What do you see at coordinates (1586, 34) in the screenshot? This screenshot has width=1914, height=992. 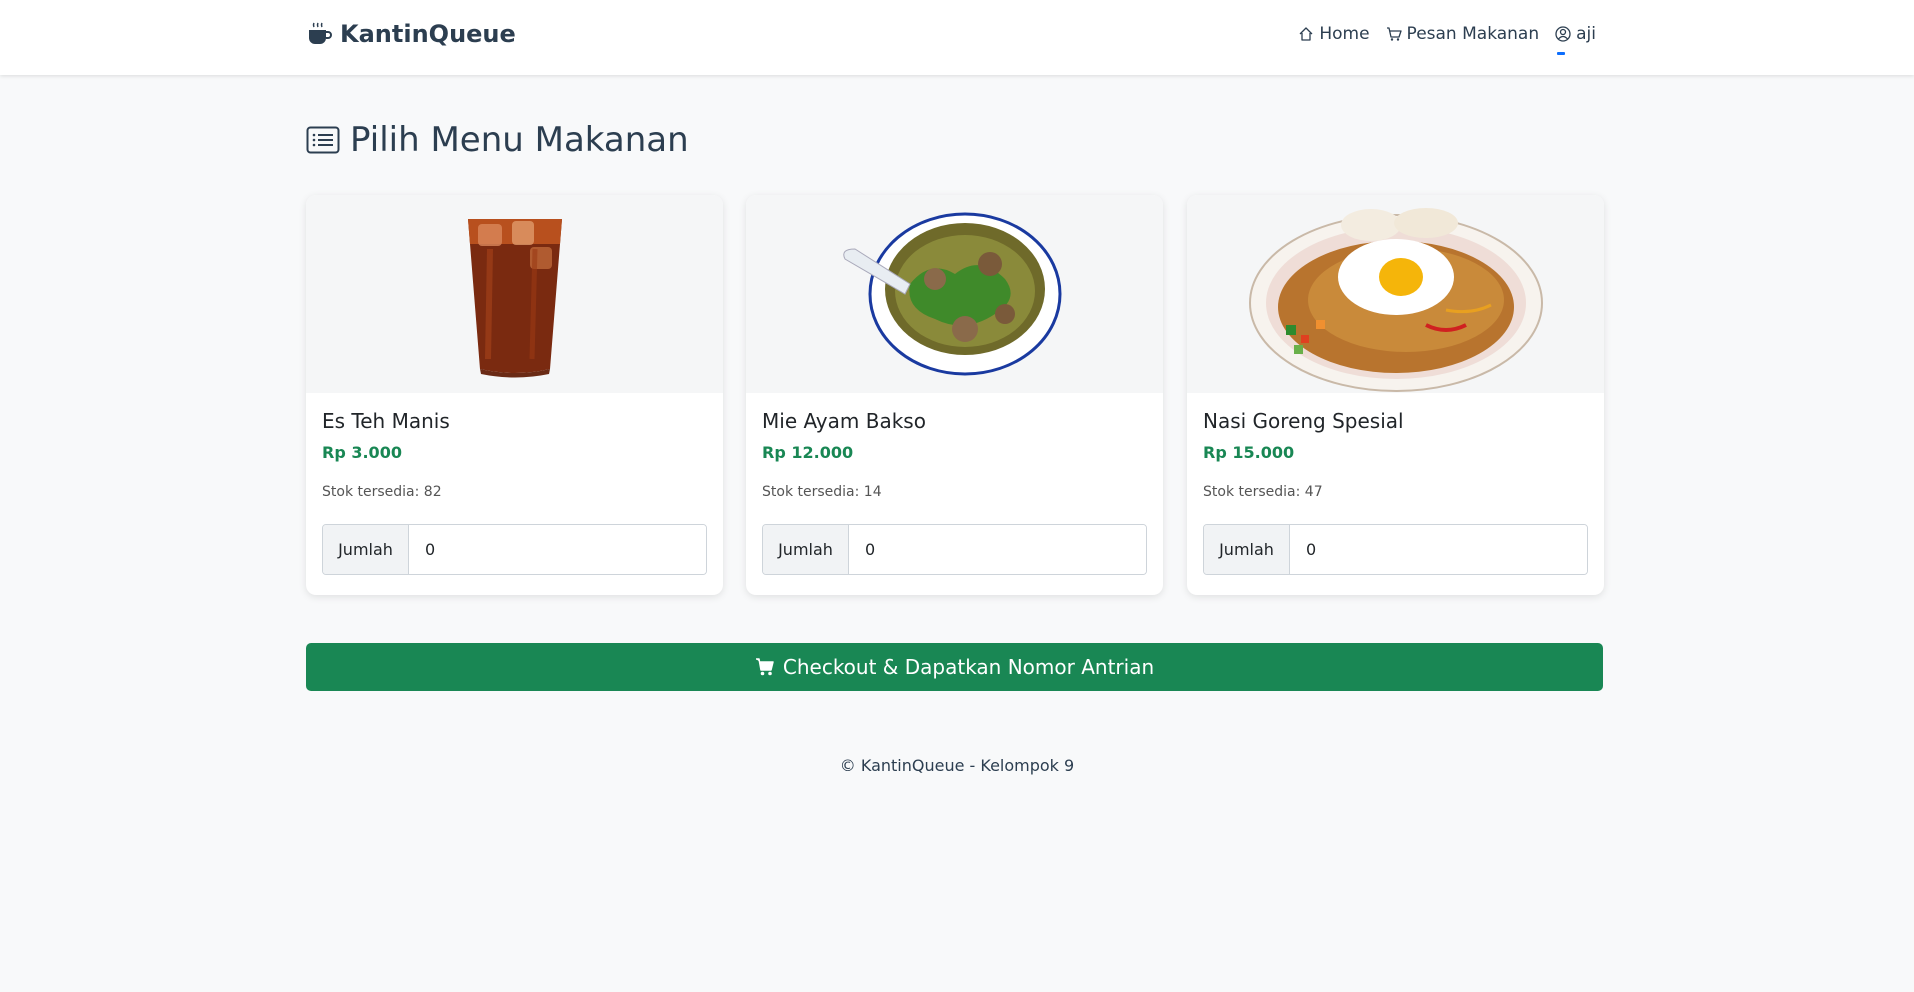 I see `nav-user-label: aji` at bounding box center [1586, 34].